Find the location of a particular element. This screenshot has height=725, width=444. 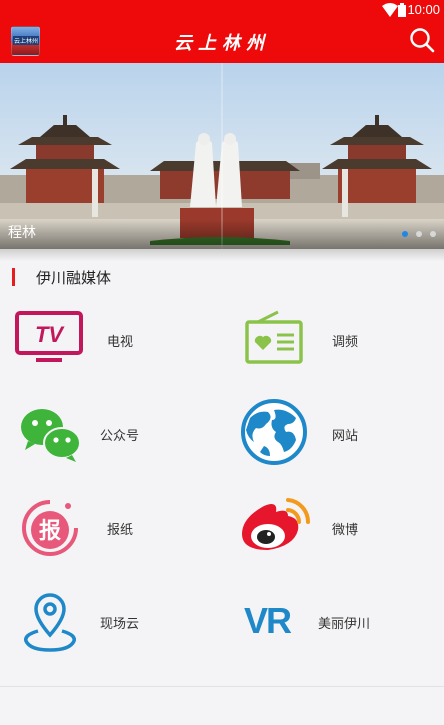

app-bar: 云上林州 云上林州 is located at coordinates (222, 41).